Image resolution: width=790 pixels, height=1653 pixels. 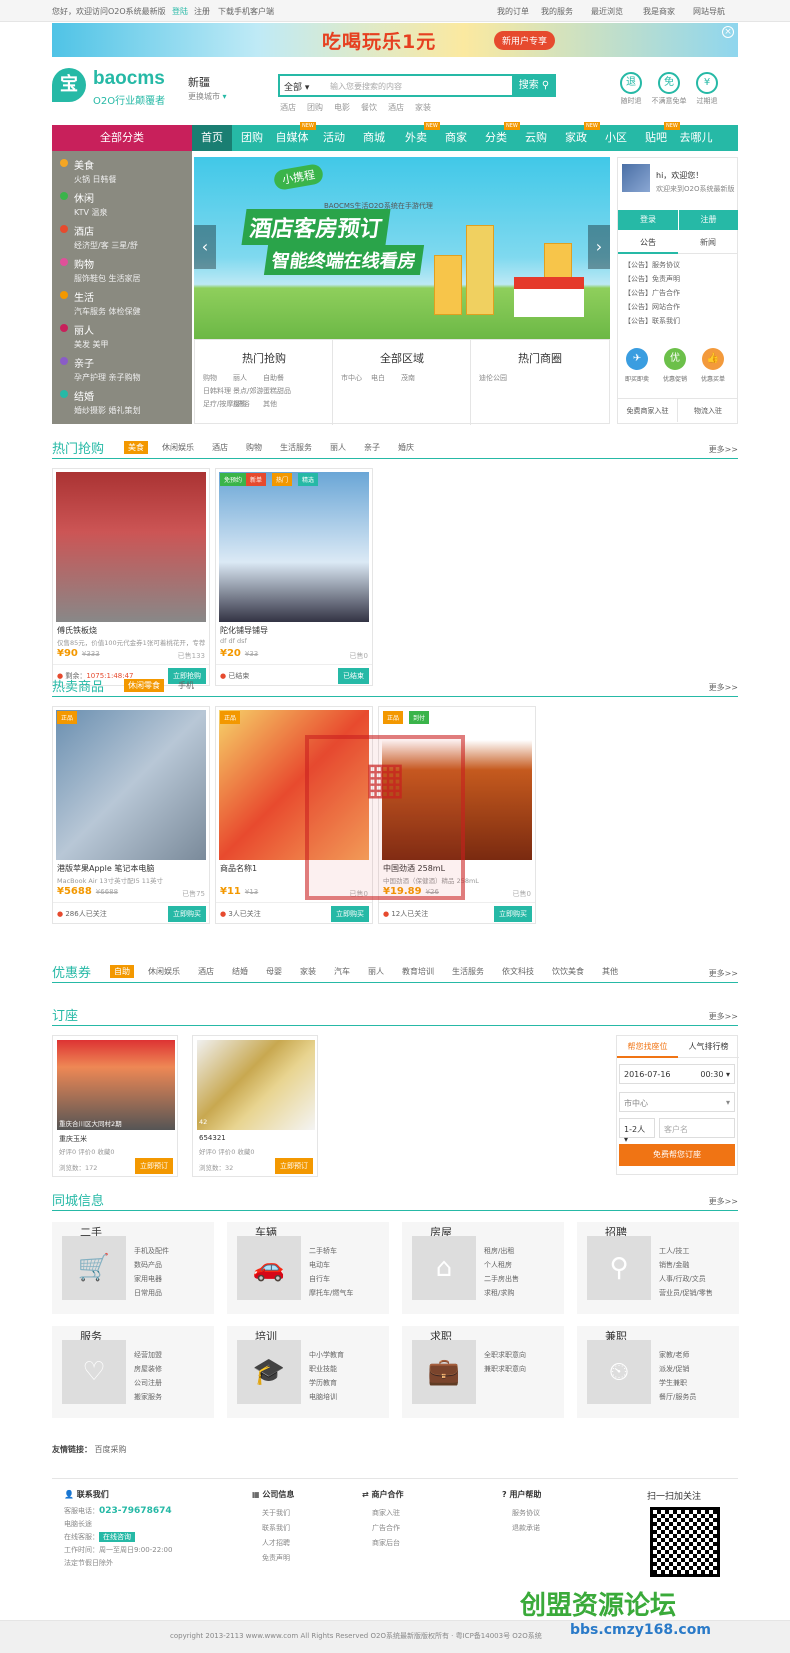 I want to click on category-tab: 手机, so click(x=186, y=685).